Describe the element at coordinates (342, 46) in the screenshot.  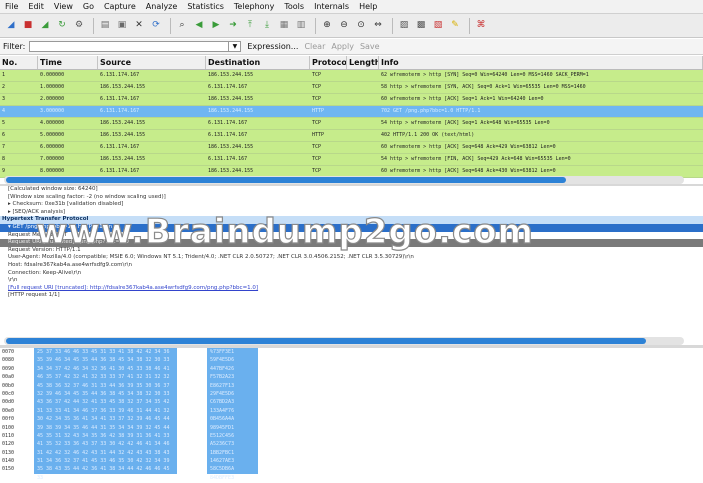
I see `apply-button: Apply` at that location.